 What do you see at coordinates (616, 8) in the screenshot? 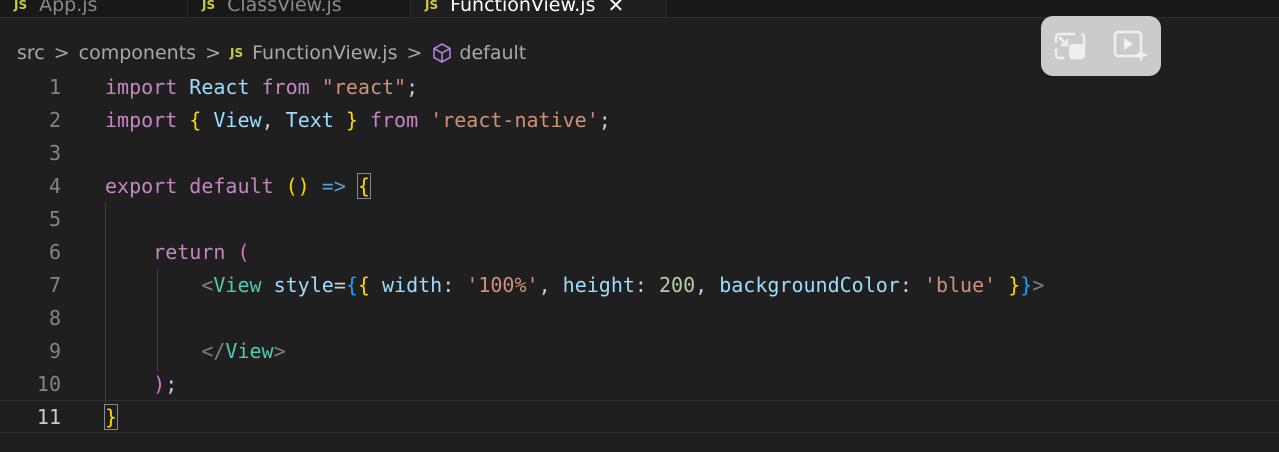
I see `close-icon: ✕` at bounding box center [616, 8].